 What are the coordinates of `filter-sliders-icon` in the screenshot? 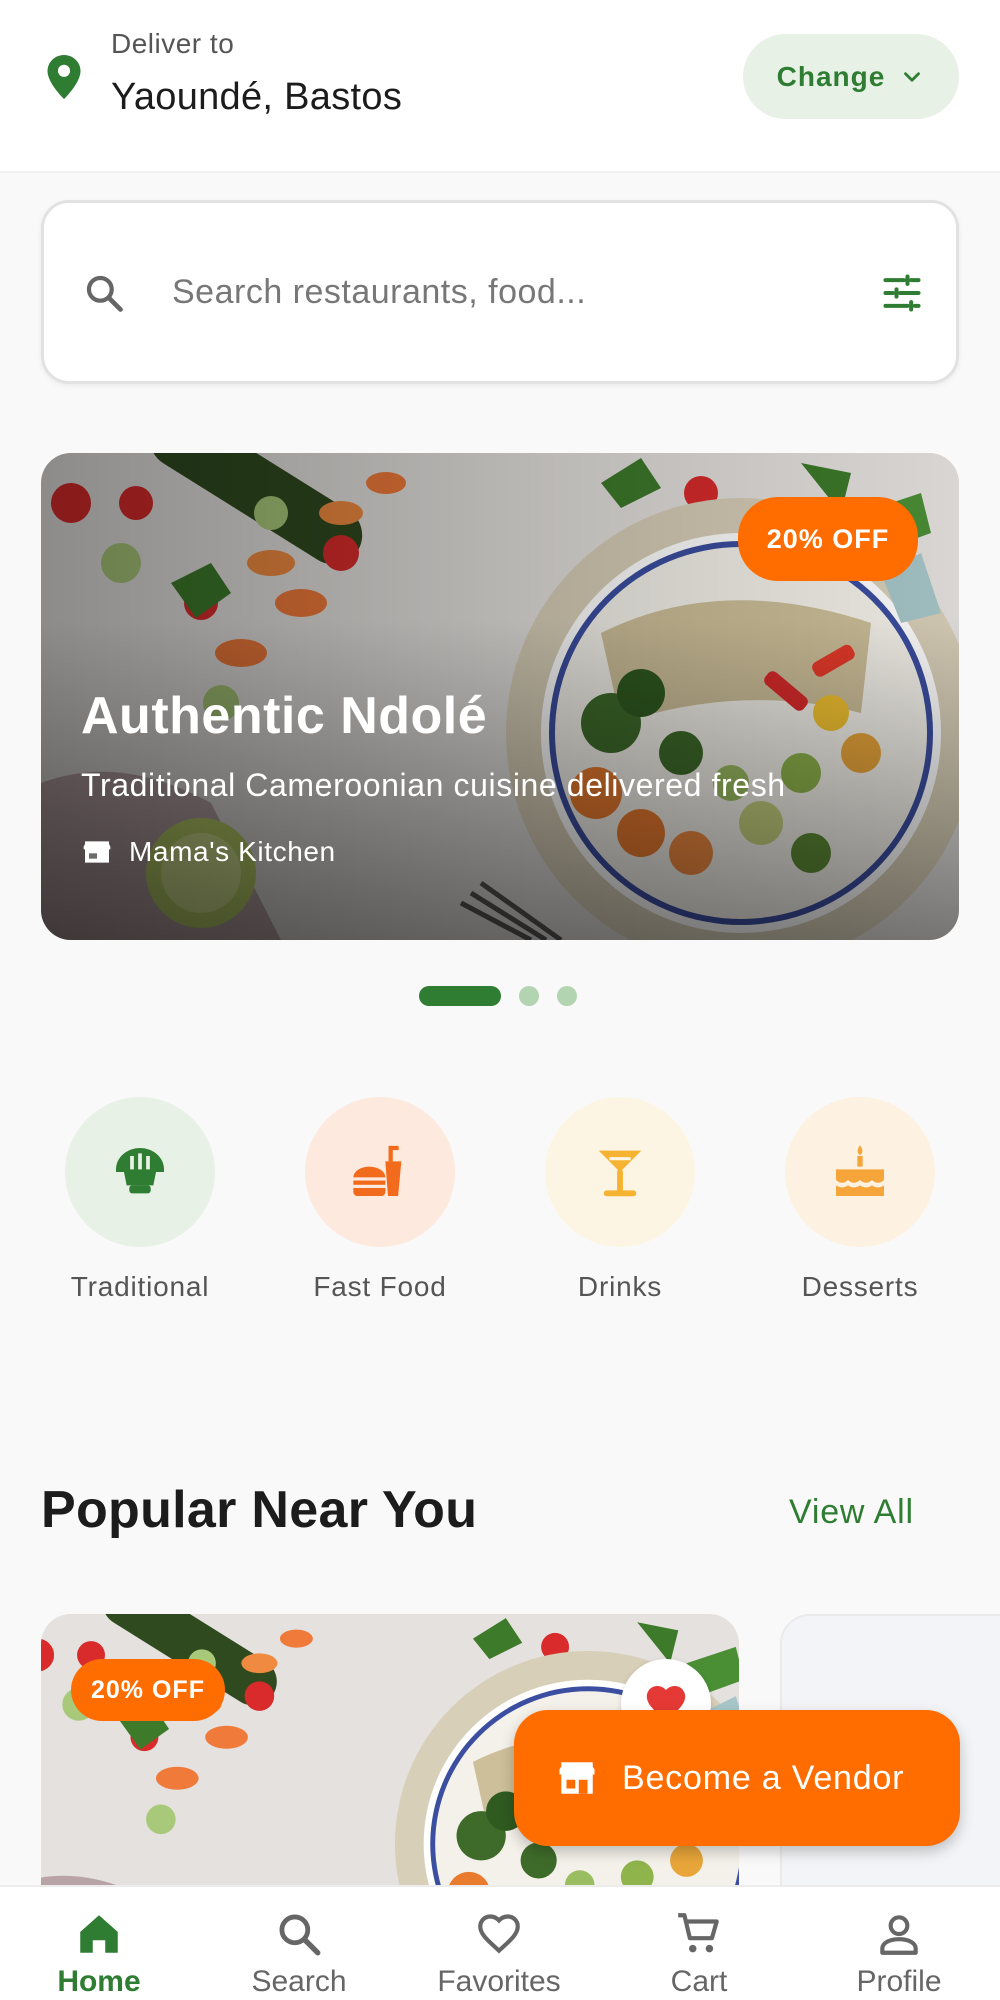 It's located at (902, 293).